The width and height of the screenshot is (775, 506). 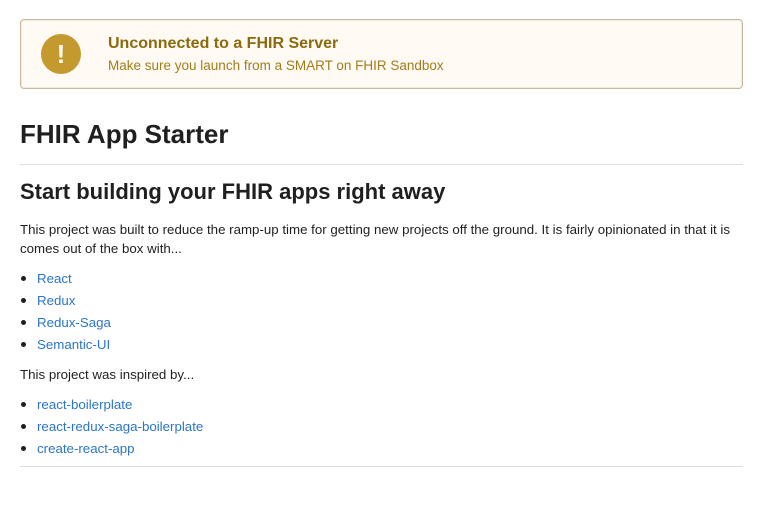 I want to click on list-item: React, so click(x=381, y=279).